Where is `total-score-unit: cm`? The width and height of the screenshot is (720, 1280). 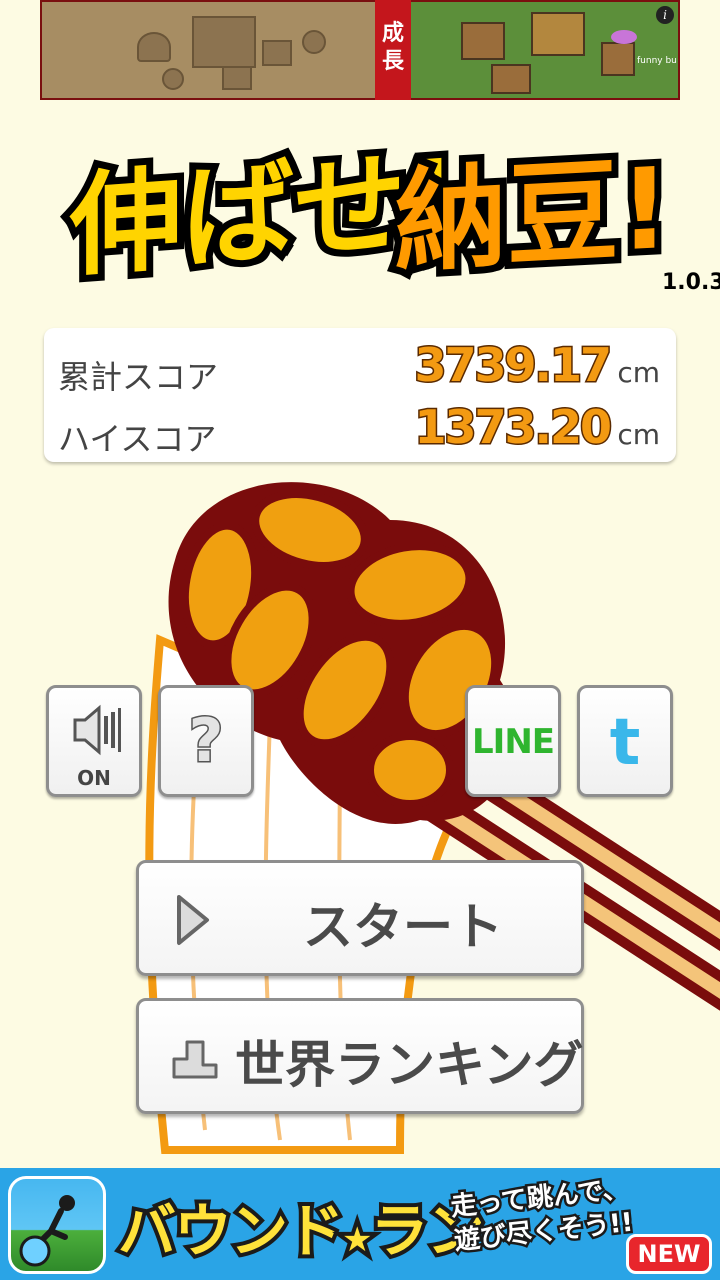
total-score-unit: cm is located at coordinates (638, 372).